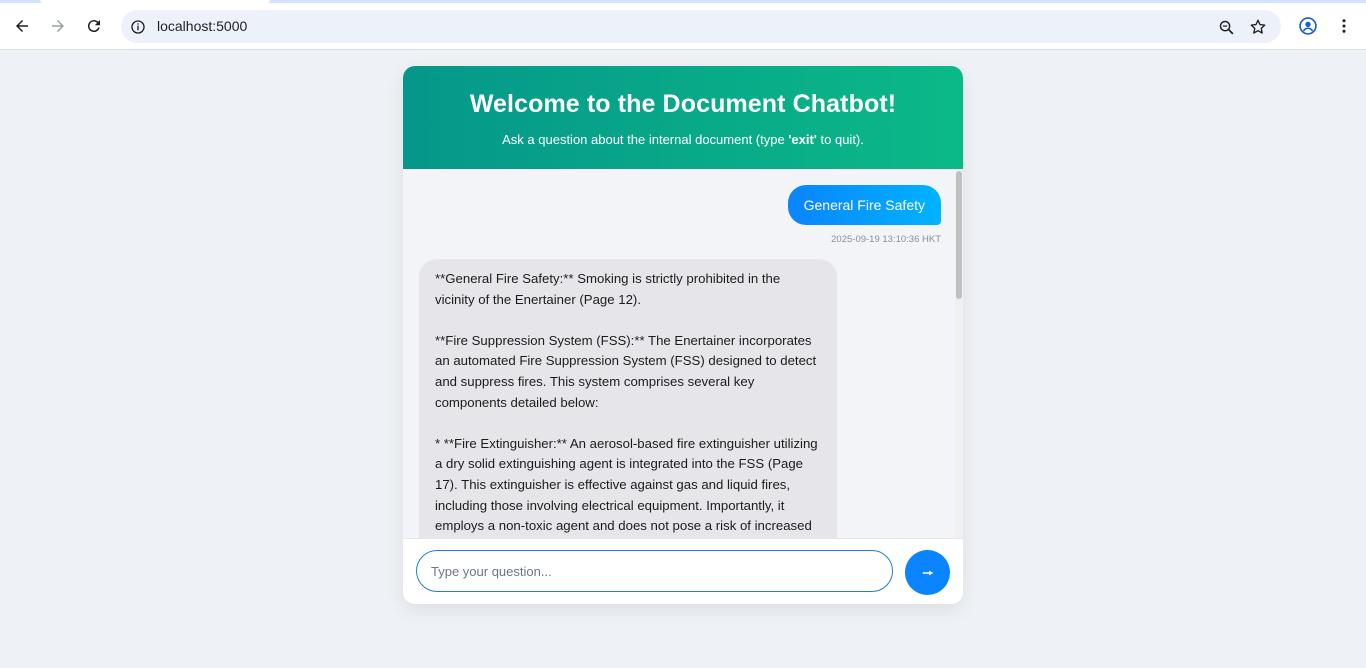 Image resolution: width=1366 pixels, height=668 pixels. What do you see at coordinates (1226, 27) in the screenshot?
I see `zoom-icon` at bounding box center [1226, 27].